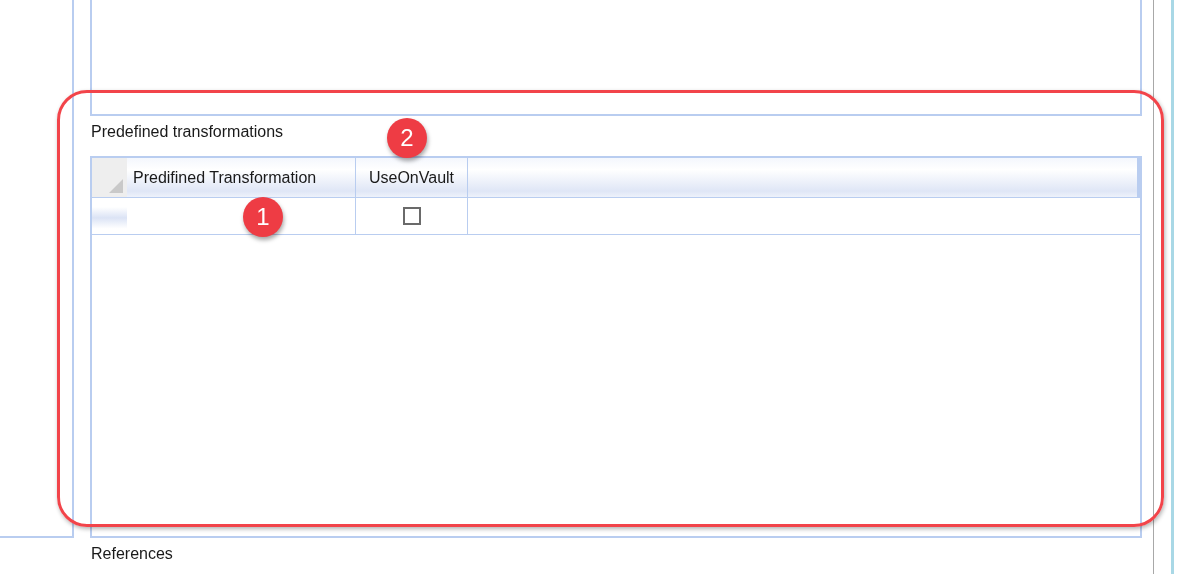  What do you see at coordinates (407, 138) in the screenshot?
I see `callout-badge: 2` at bounding box center [407, 138].